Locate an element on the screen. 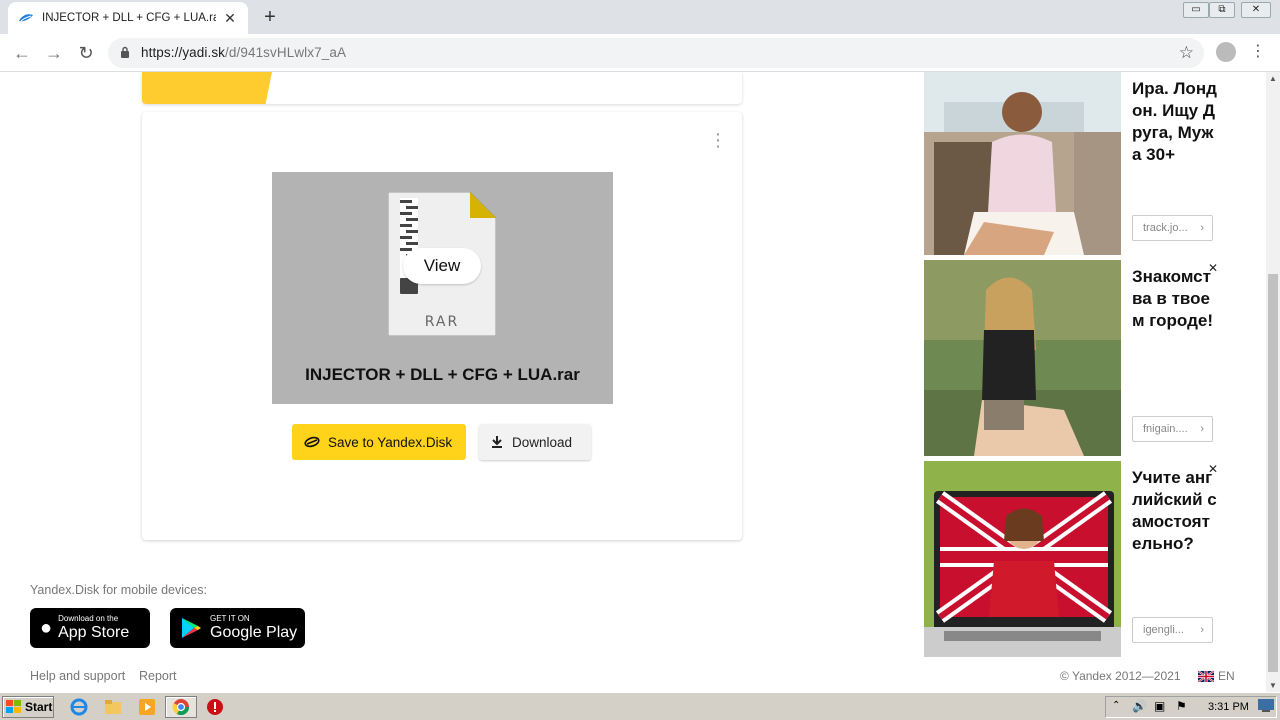 This screenshot has width=1280, height=720. header-card is located at coordinates (442, 88).